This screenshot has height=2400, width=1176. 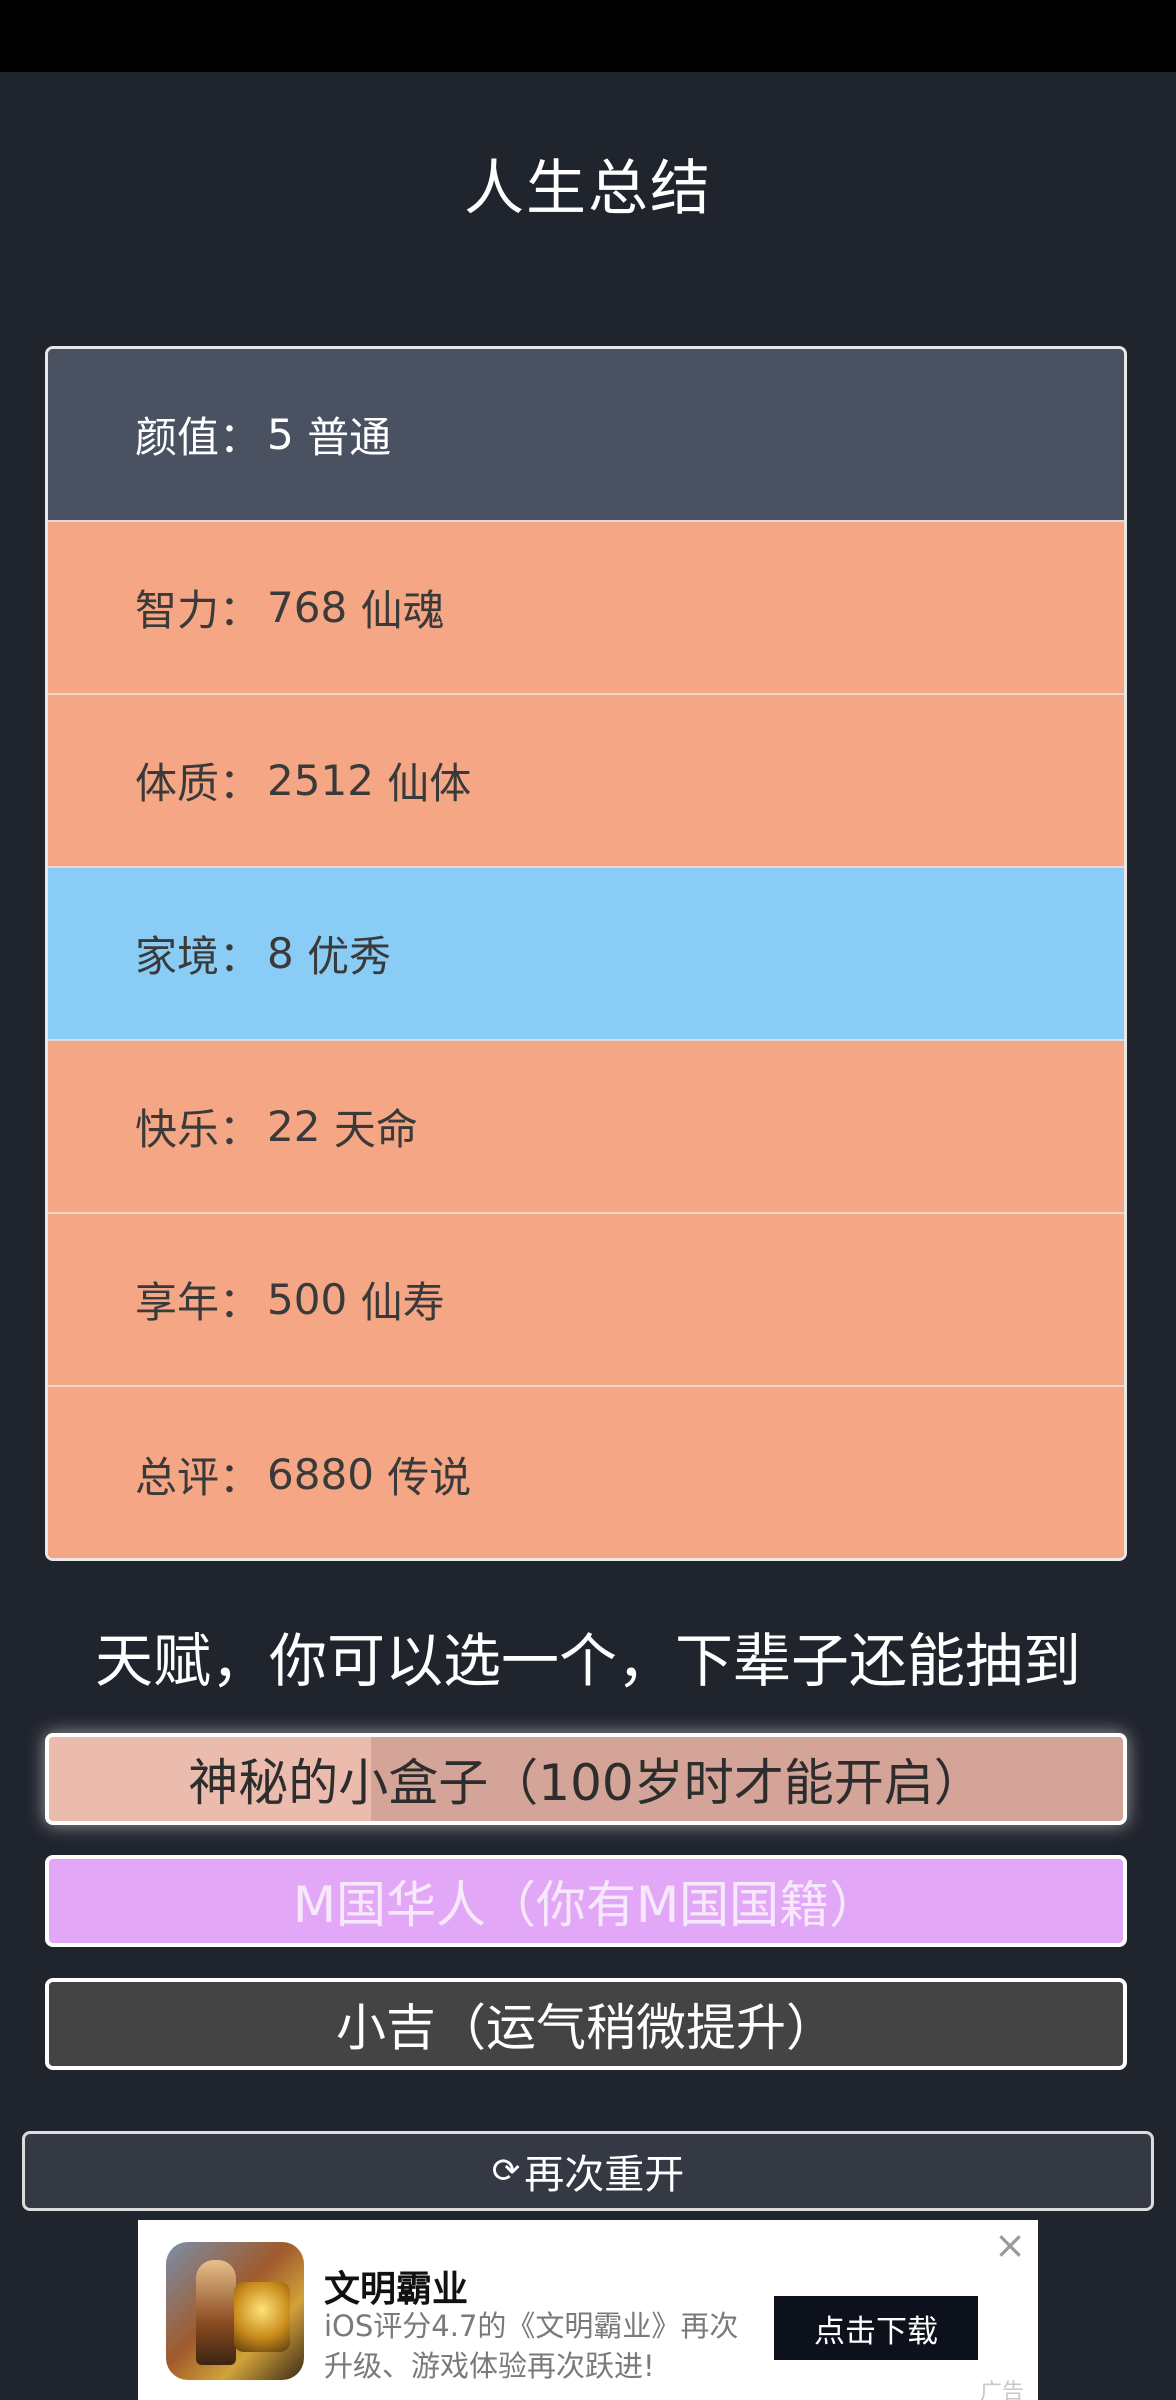 I want to click on summary-grade: 仙魂, so click(x=402, y=610).